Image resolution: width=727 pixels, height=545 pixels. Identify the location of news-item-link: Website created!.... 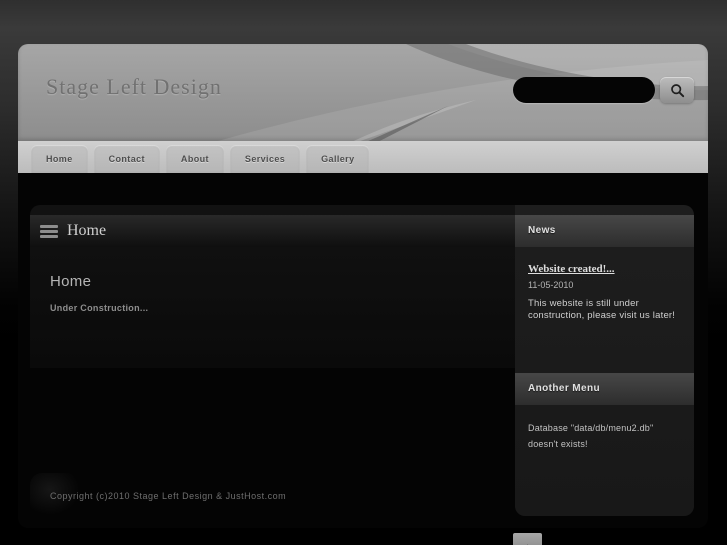
(571, 269).